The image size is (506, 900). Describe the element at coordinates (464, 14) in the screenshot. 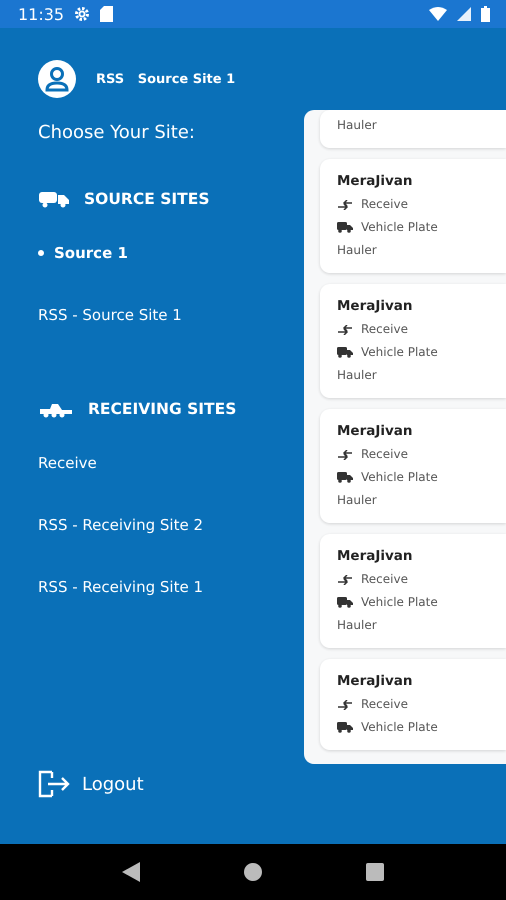

I see `signal-icon` at that location.